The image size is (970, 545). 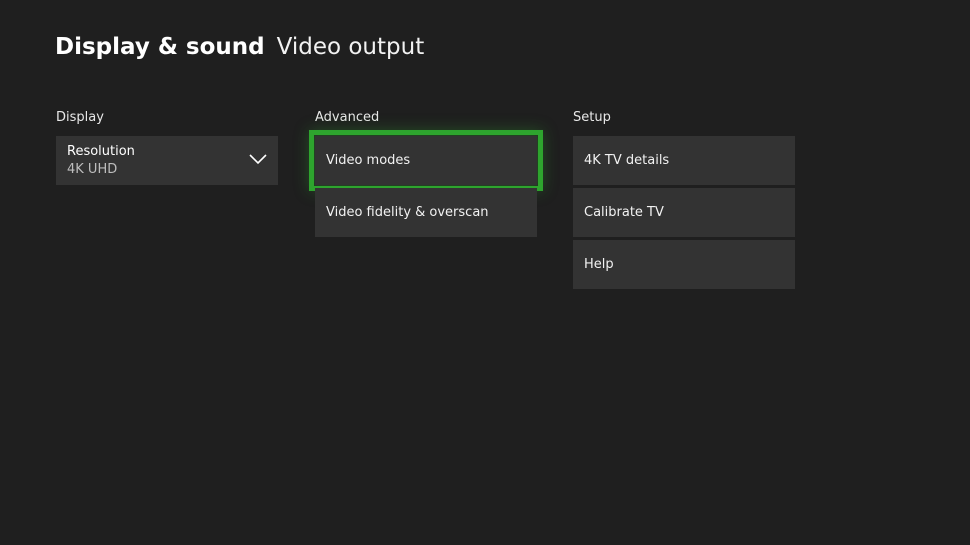 I want to click on resolution-dropdown: Resolution 4K UHD, so click(x=167, y=160).